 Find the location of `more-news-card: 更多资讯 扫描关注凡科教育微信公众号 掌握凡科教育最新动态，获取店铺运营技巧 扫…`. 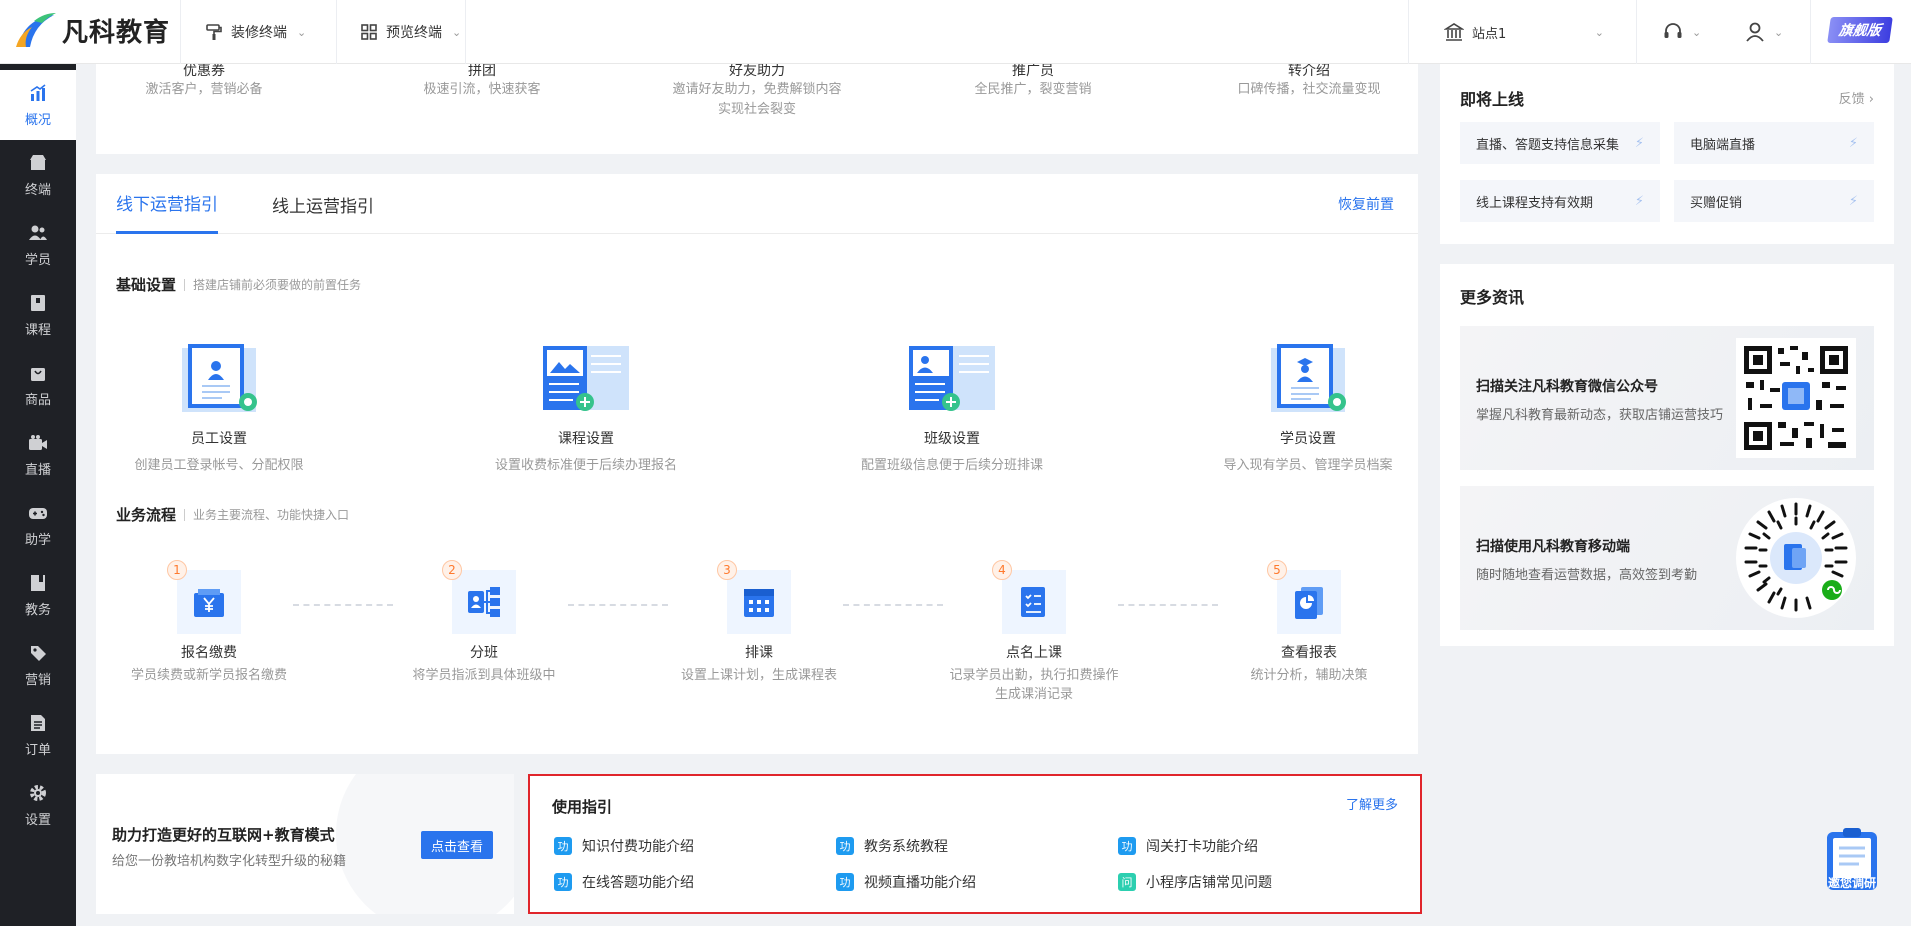

more-news-card: 更多资讯 扫描关注凡科教育微信公众号 掌握凡科教育最新动态，获取店铺运营技巧 扫… is located at coordinates (1667, 455).